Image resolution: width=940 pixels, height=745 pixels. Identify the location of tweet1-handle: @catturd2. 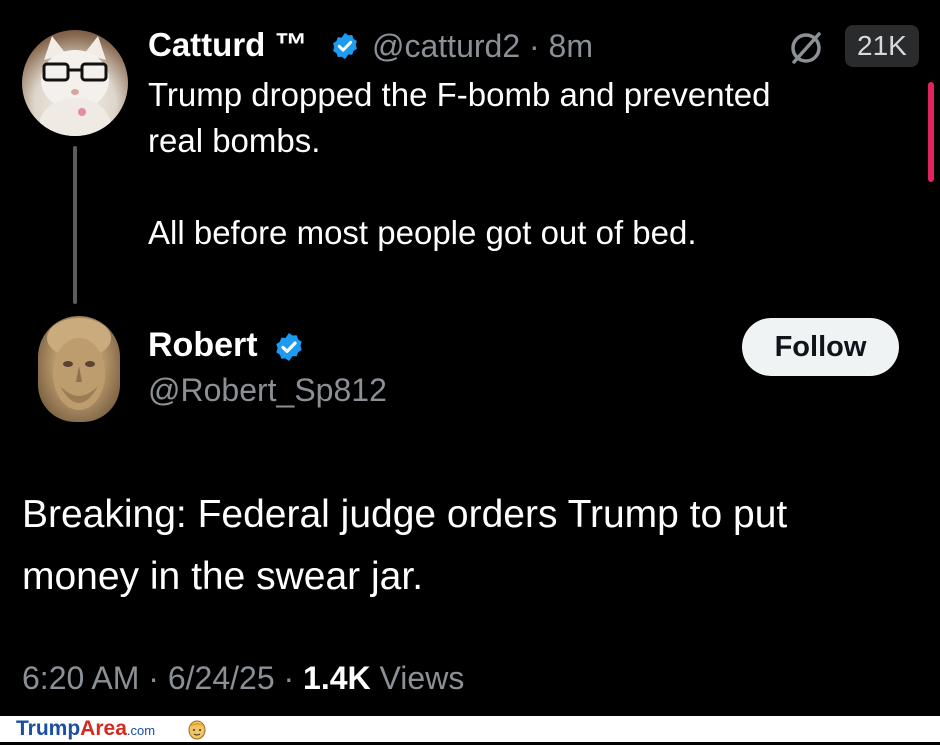
(446, 46).